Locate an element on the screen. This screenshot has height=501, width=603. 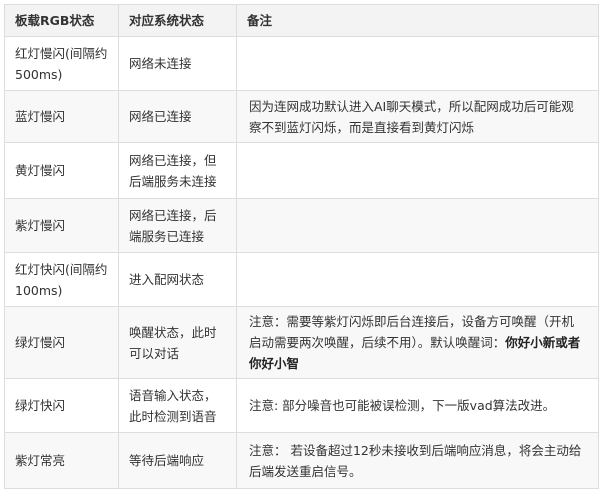
cell-system-state: 网络未连接 is located at coordinates (177, 63).